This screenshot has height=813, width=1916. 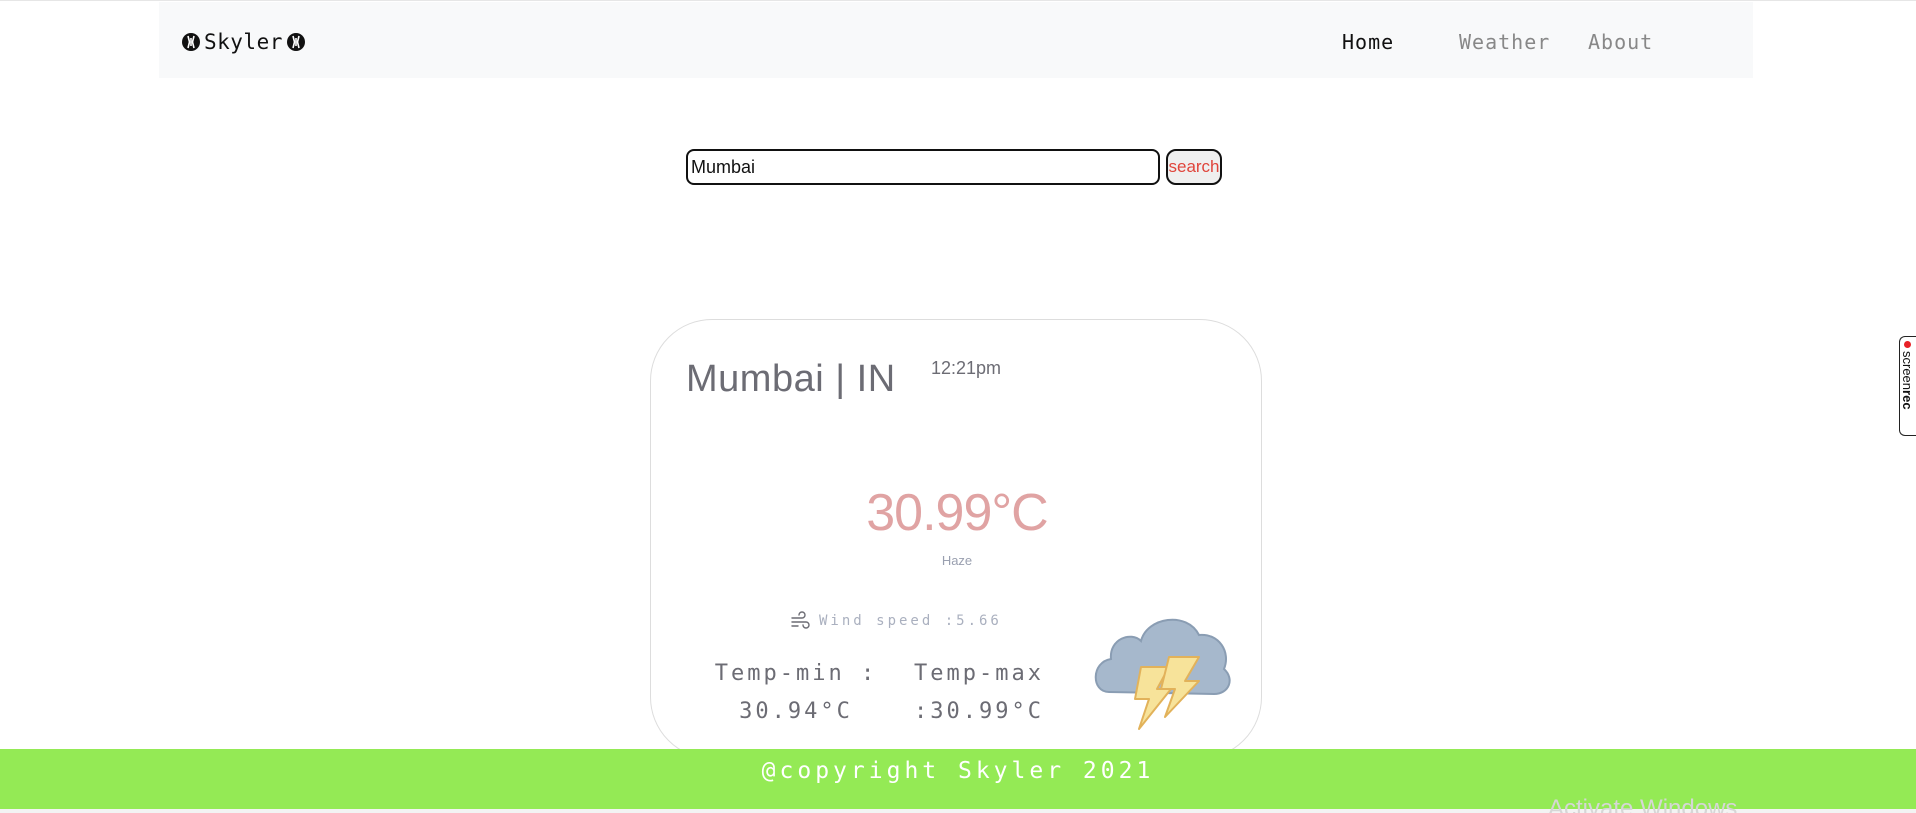 I want to click on screenrec-label-prefix: screen, so click(x=1907, y=371).